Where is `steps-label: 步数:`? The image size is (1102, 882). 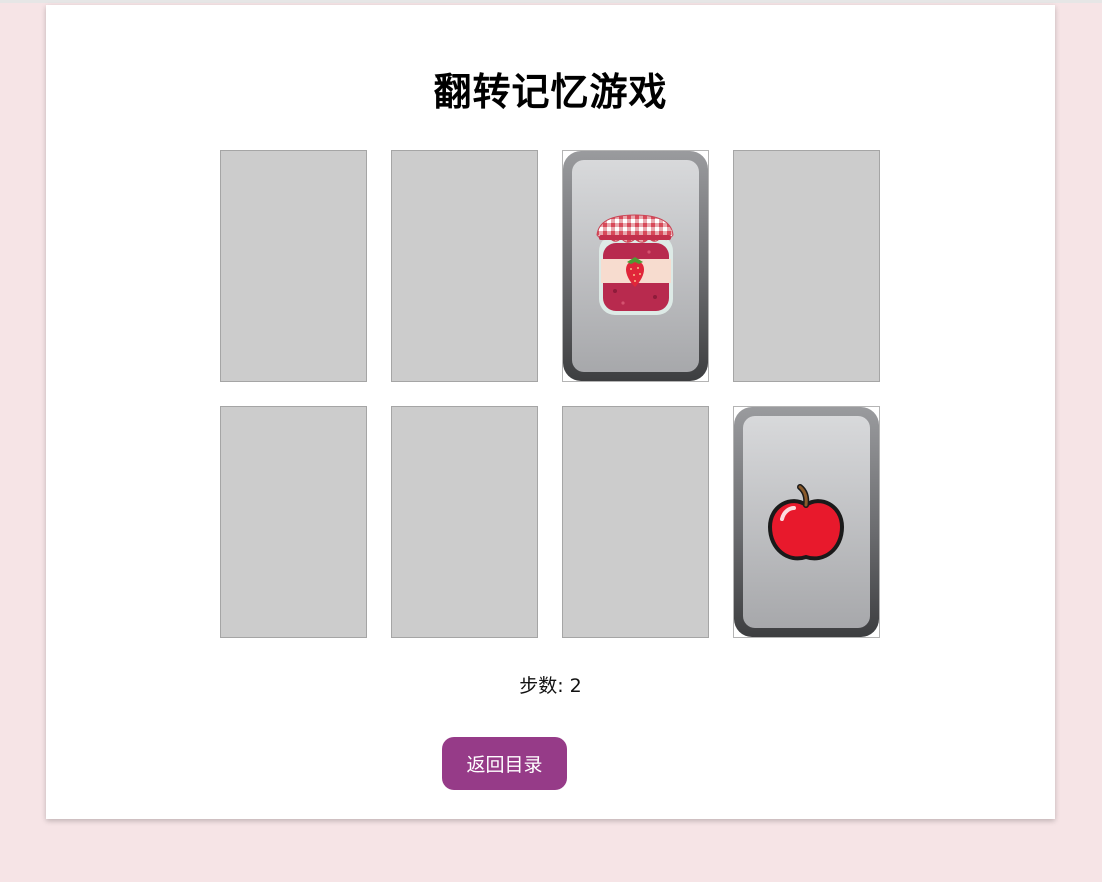 steps-label: 步数: is located at coordinates (541, 686).